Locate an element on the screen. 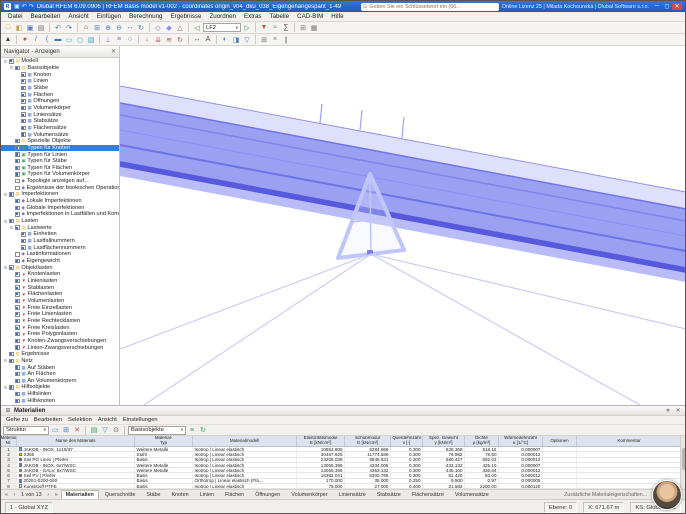 The height and width of the screenshot is (514, 686). nav-item-einheiten: ▦ Einheiten is located at coordinates (60, 234).